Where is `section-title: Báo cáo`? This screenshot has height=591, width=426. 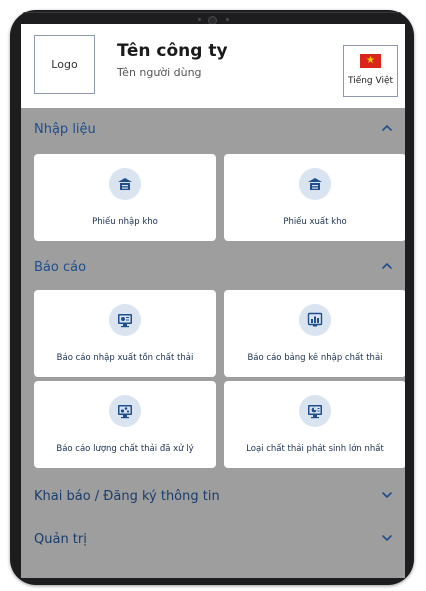
section-title: Báo cáo is located at coordinates (60, 267).